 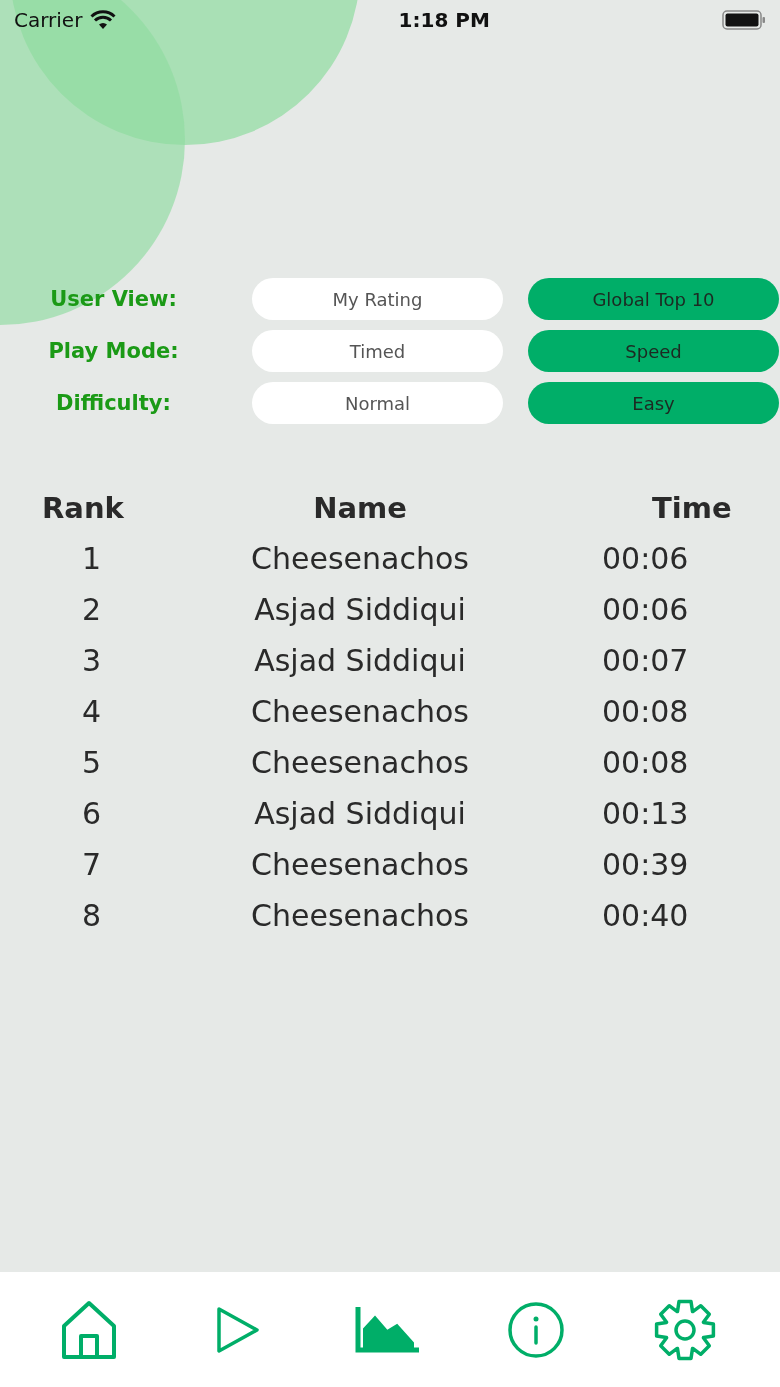 I want to click on table-cell-text: 8, so click(x=91, y=915).